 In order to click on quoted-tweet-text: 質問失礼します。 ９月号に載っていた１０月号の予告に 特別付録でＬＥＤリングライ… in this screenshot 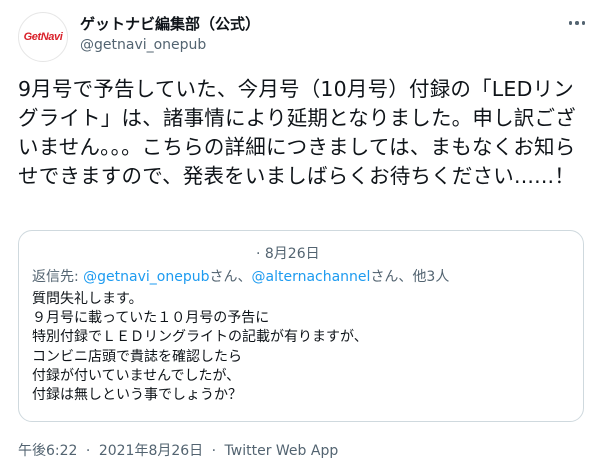, I will do `click(200, 347)`.